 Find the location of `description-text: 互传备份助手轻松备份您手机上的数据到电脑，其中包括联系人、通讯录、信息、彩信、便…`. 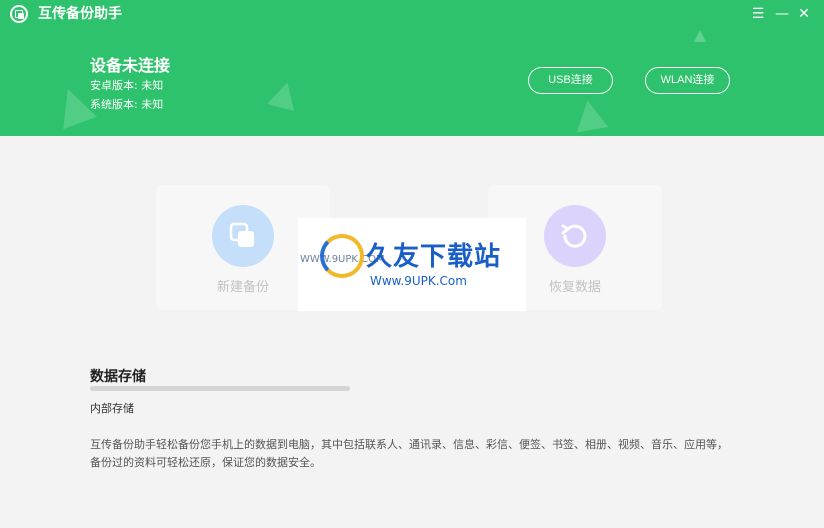

description-text: 互传备份助手轻松备份您手机上的数据到电脑，其中包括联系人、通讯录、信息、彩信、便… is located at coordinates (409, 453).